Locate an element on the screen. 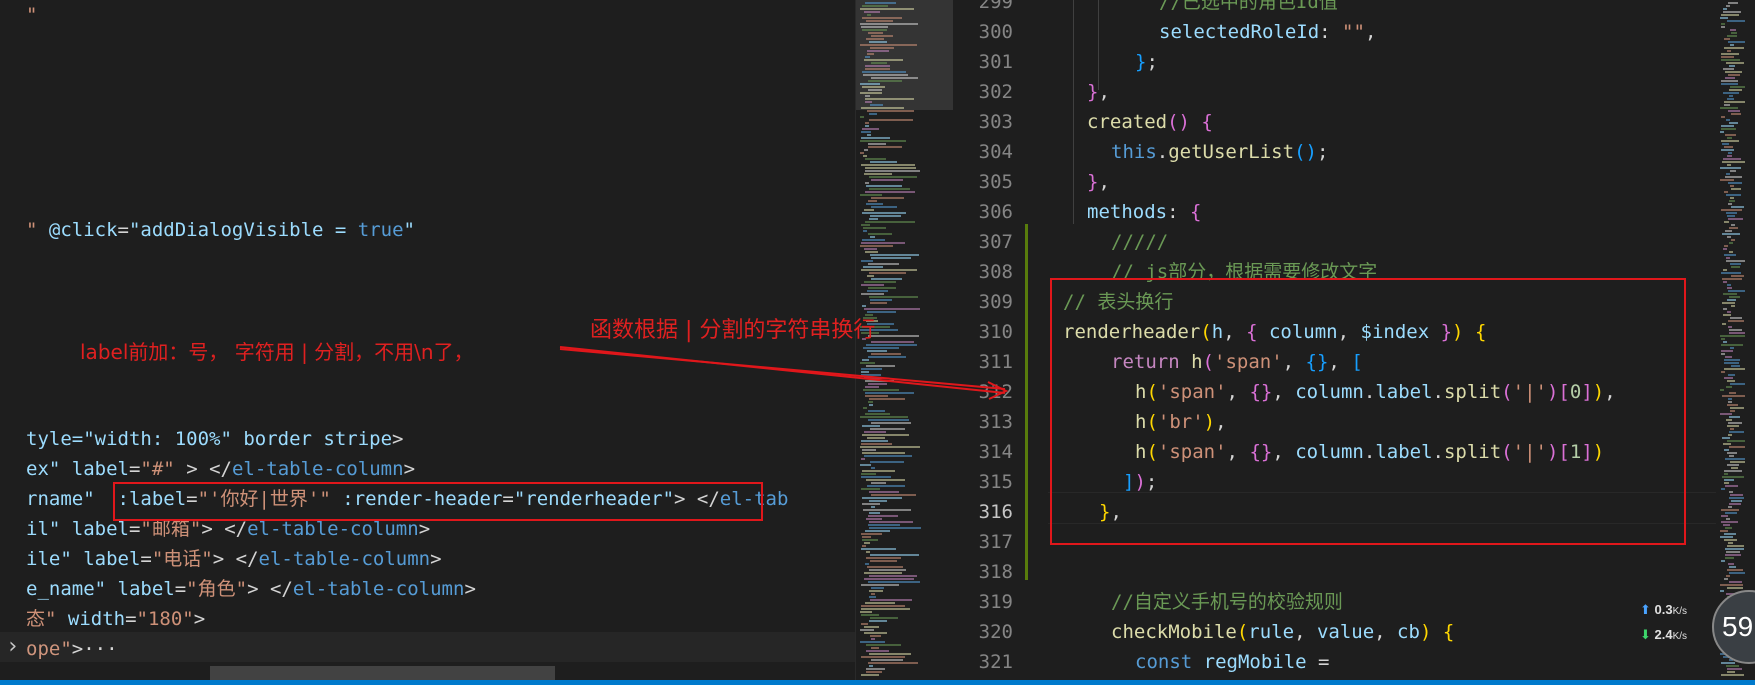 Image resolution: width=1755 pixels, height=685 pixels. download-speed: 2.4 is located at coordinates (1663, 634).